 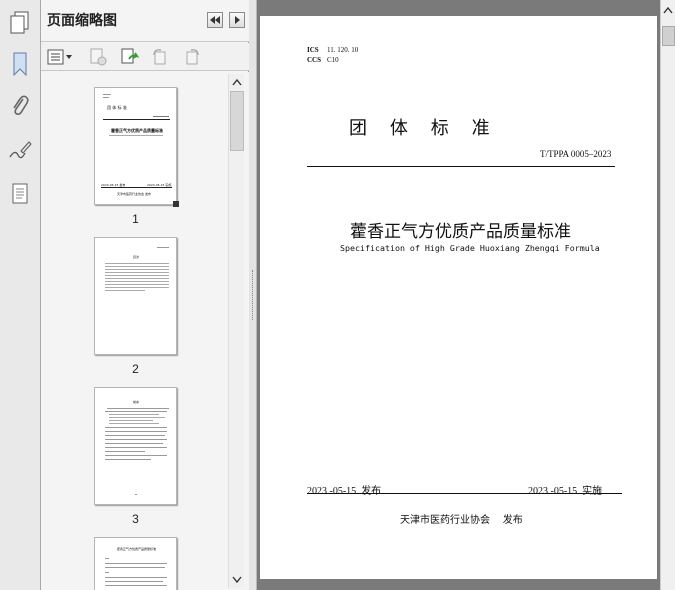 I want to click on thumb-toc-title: 目次, so click(x=136, y=257).